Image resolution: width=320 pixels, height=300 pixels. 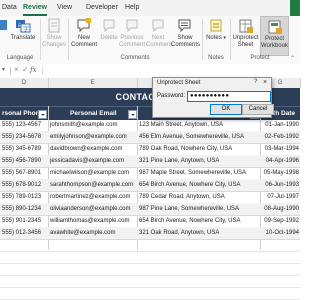 What do you see at coordinates (280, 209) in the screenshot?
I see `cell-birth-date: 08-Aug-1990` at bounding box center [280, 209].